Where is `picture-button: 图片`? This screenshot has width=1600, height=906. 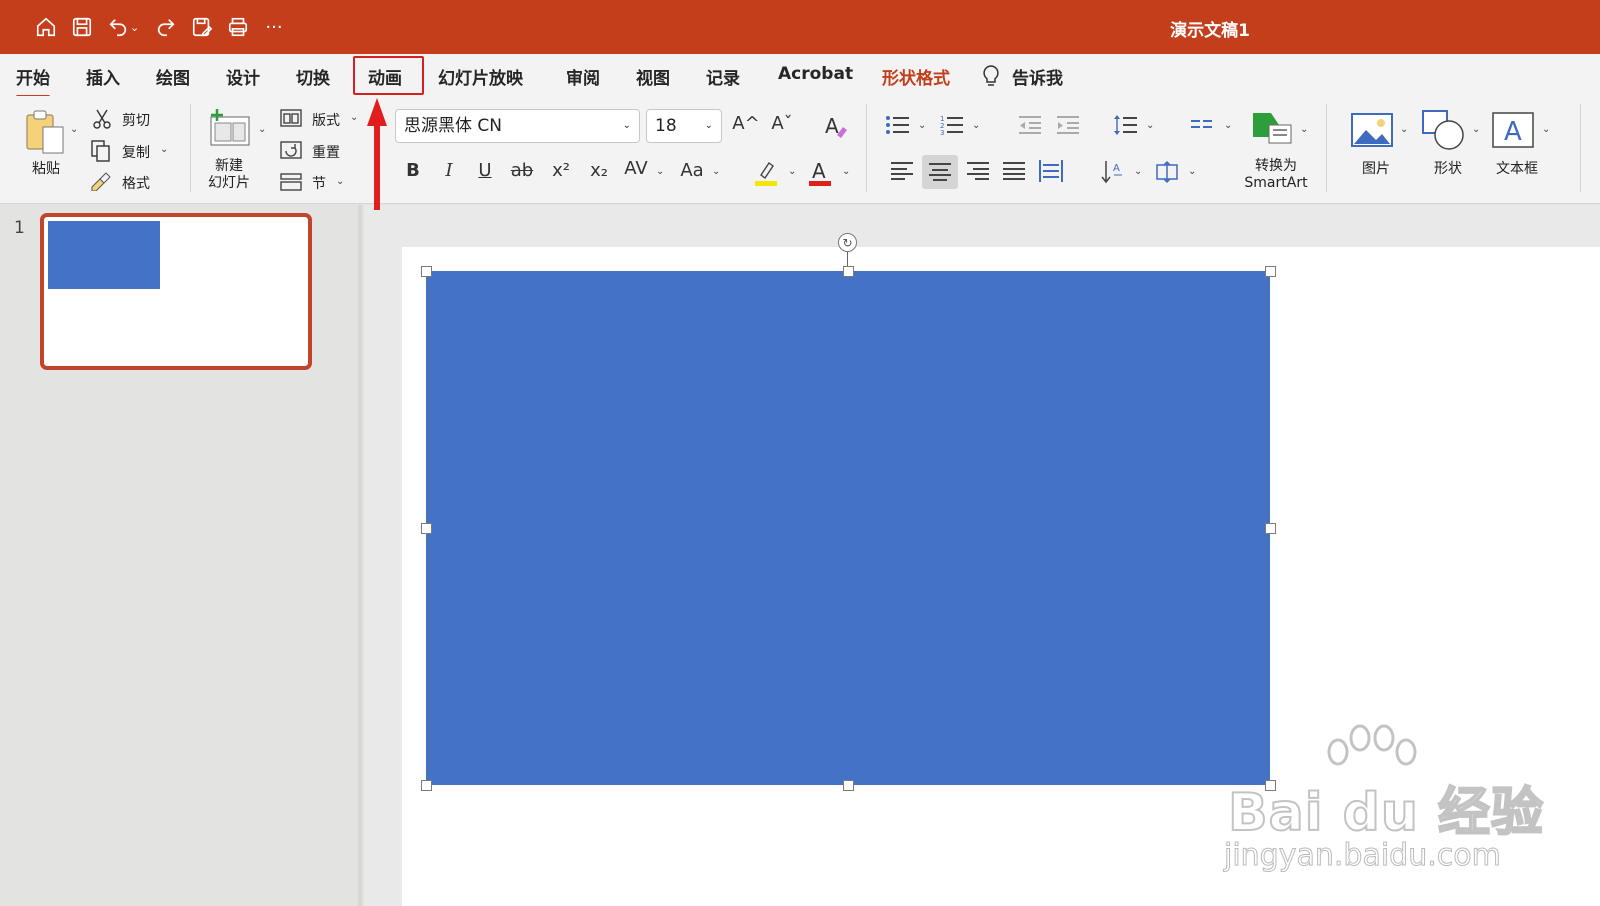 picture-button: 图片 is located at coordinates (1376, 168).